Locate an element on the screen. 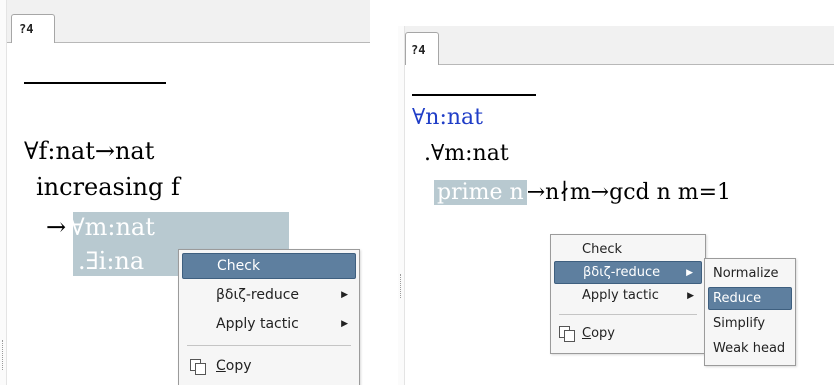 The width and height of the screenshot is (834, 385). goal-body-rest: →n∤m→gcd n m=1 is located at coordinates (629, 192).